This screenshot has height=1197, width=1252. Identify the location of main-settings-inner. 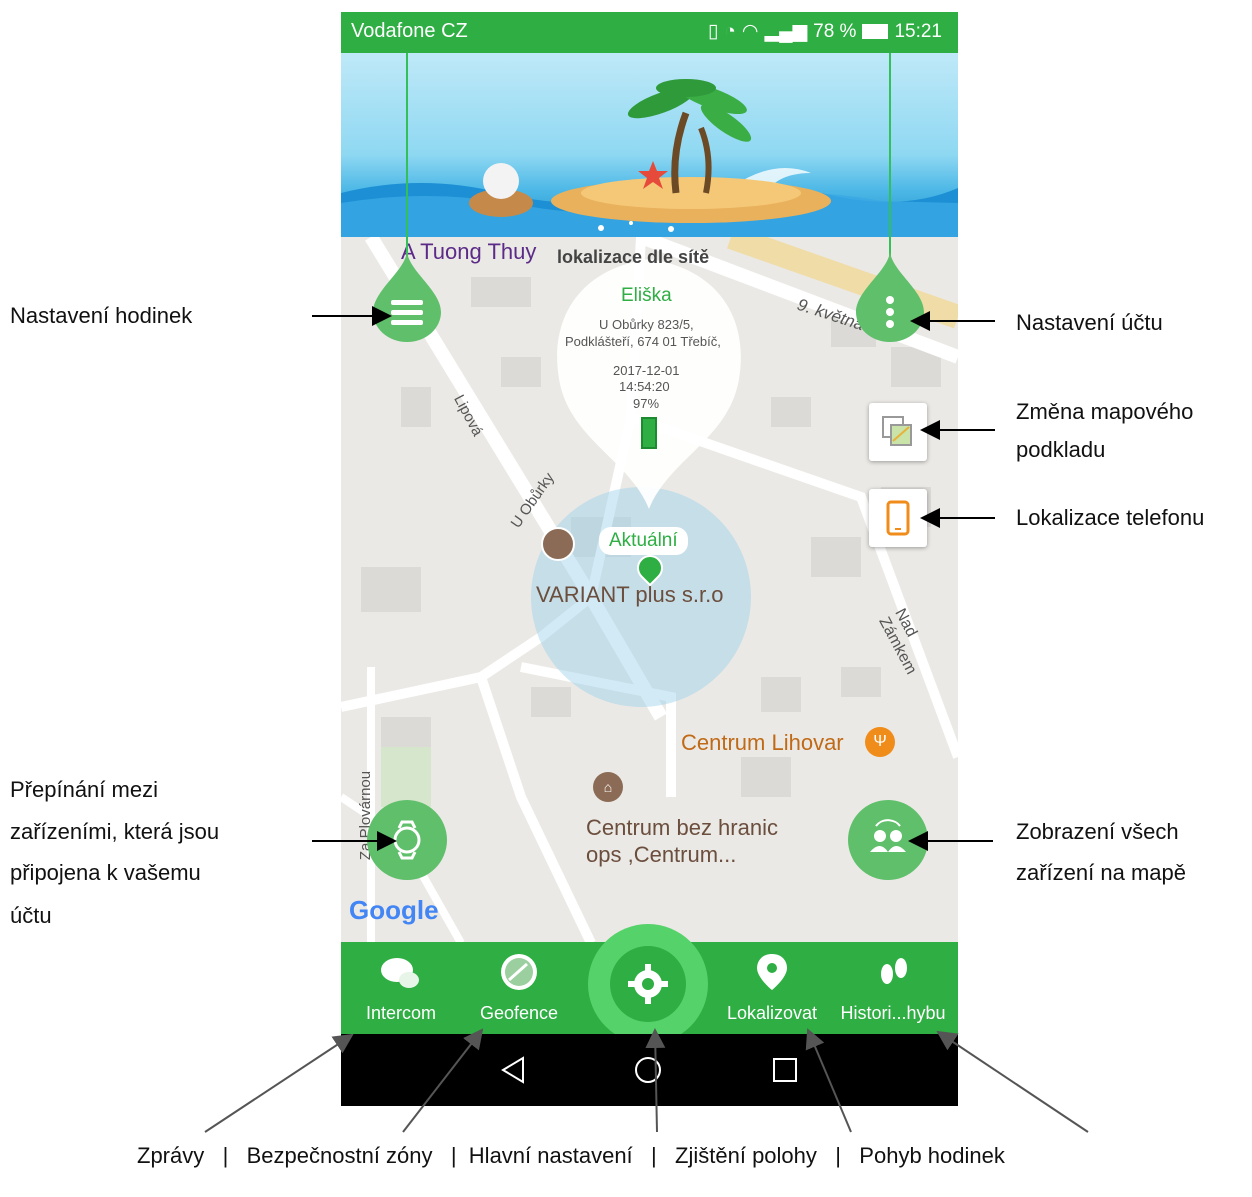
(648, 984).